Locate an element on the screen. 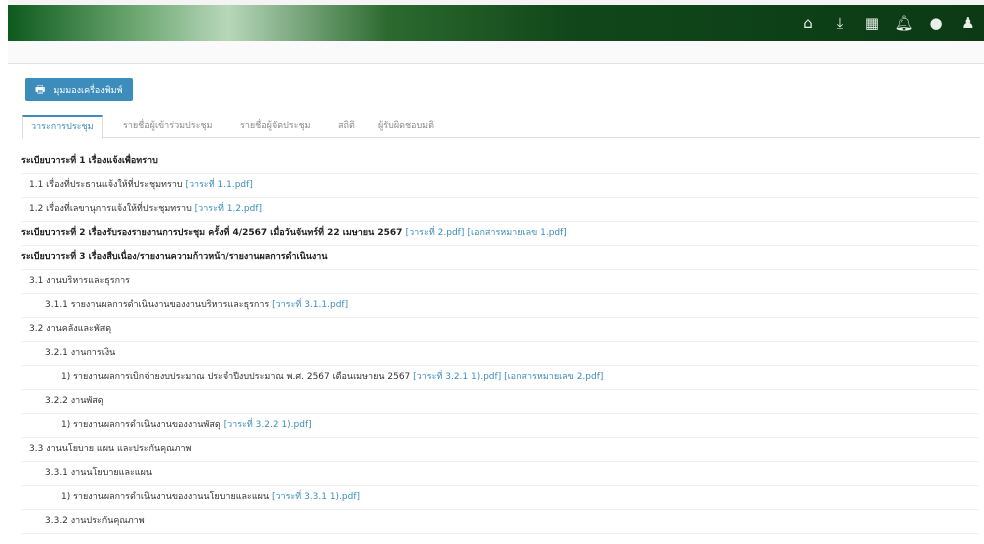  agenda-item-text: 1.1 เรื่องที่ประธานแจ้งให้ที่ประชุมทราบ is located at coordinates (106, 185).